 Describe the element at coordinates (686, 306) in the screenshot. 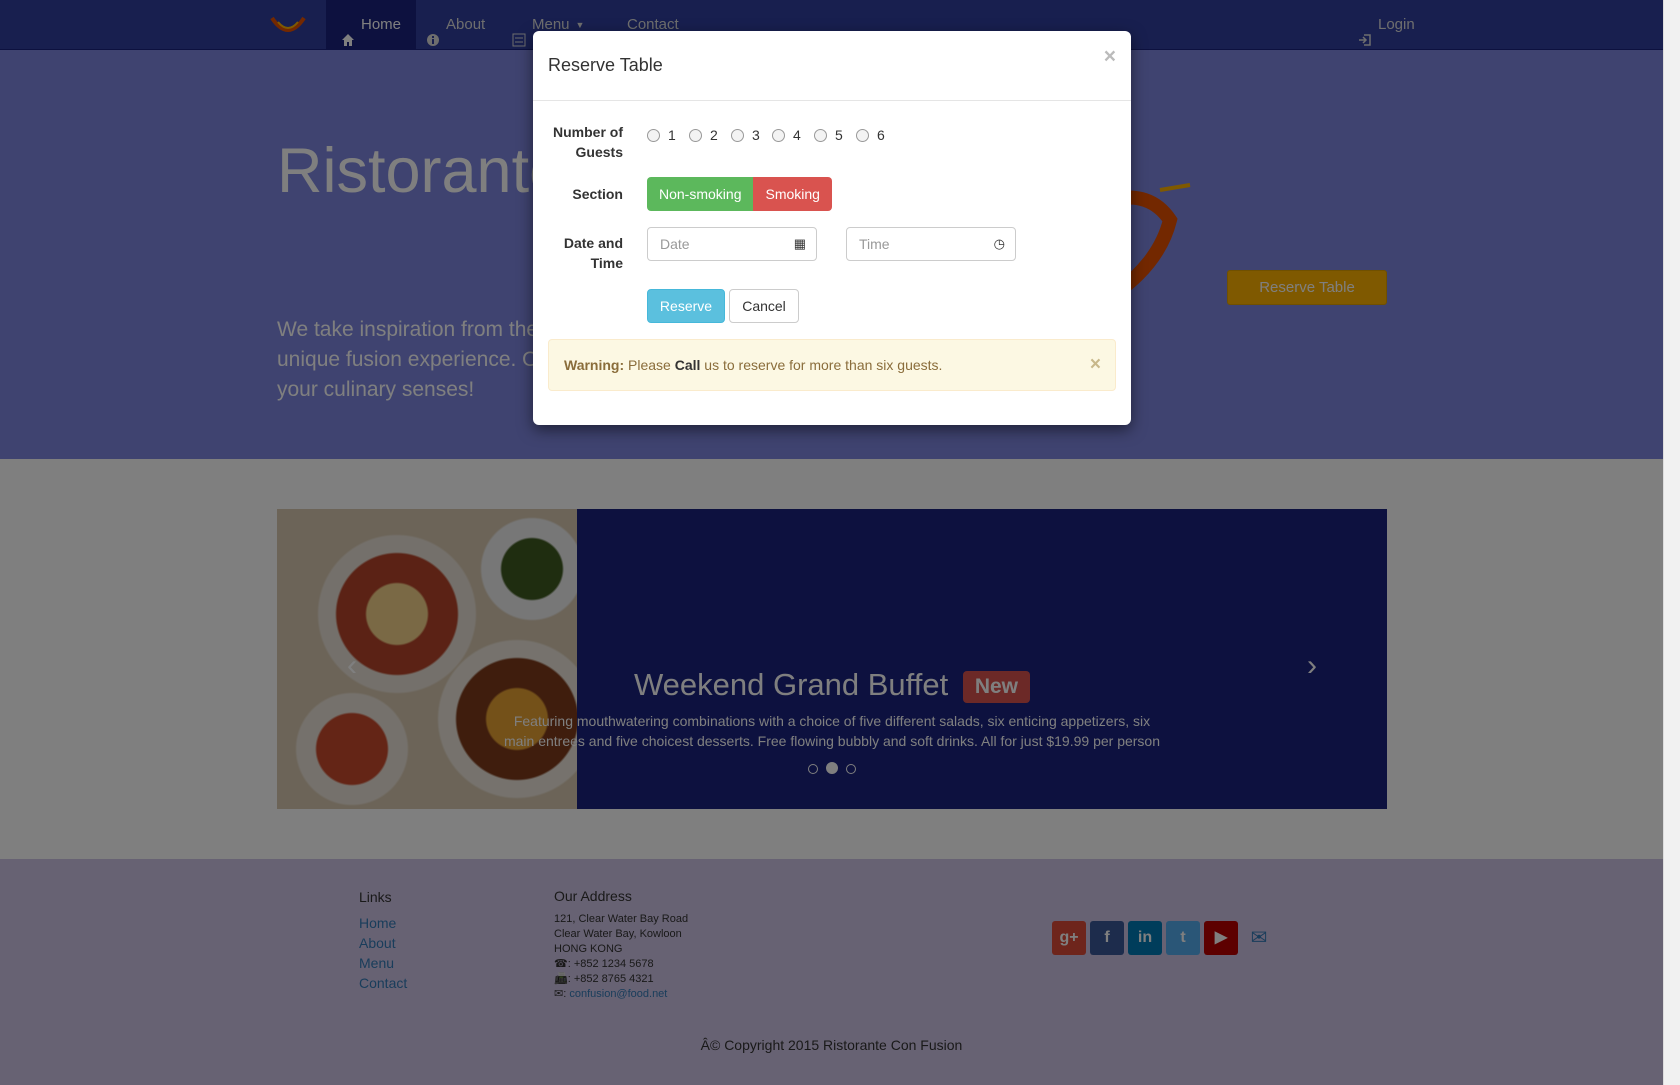

I see `reserve-button: Reserve` at that location.